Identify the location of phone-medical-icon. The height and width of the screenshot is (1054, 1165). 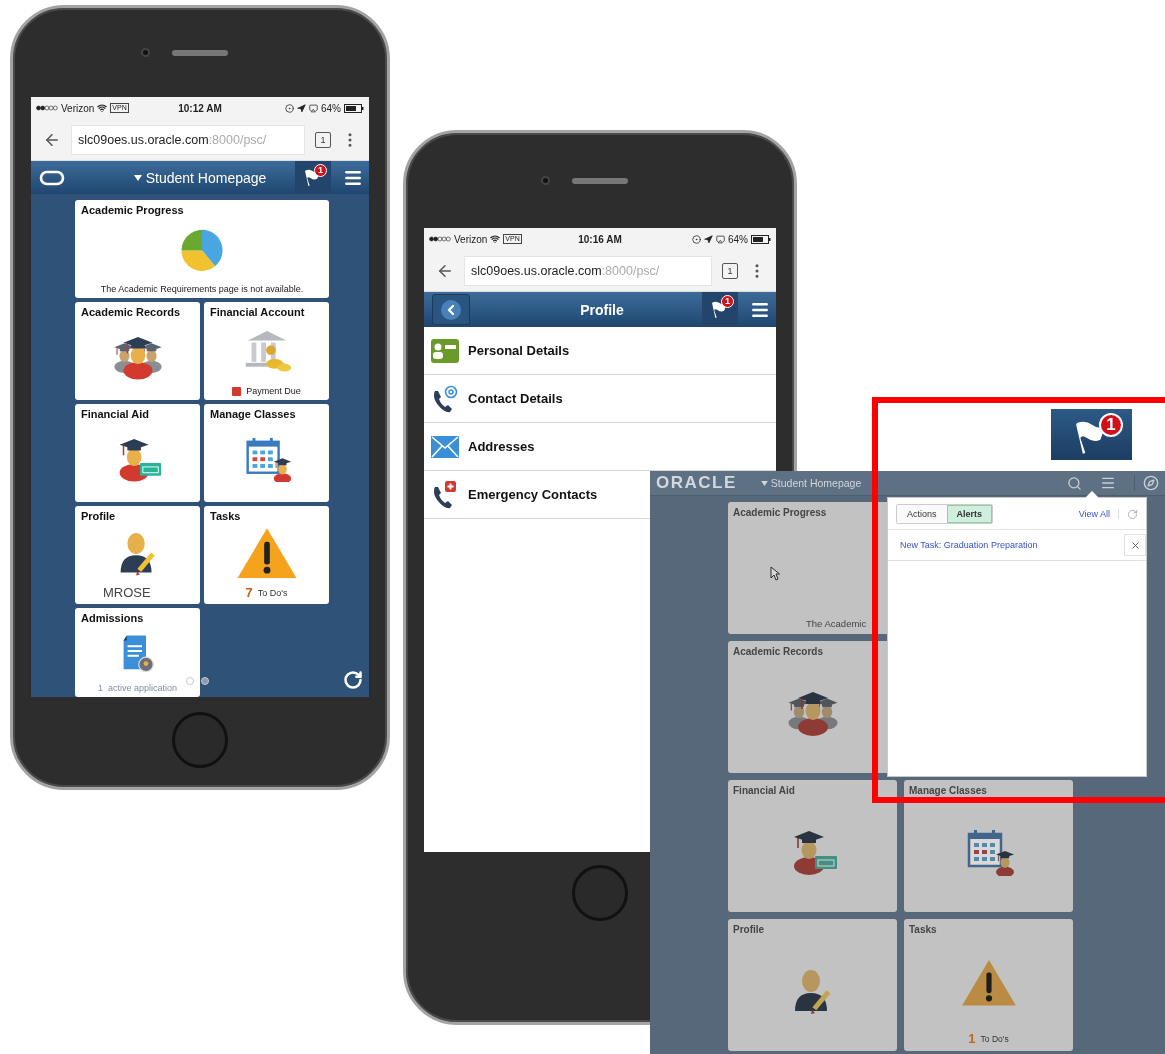
(445, 494).